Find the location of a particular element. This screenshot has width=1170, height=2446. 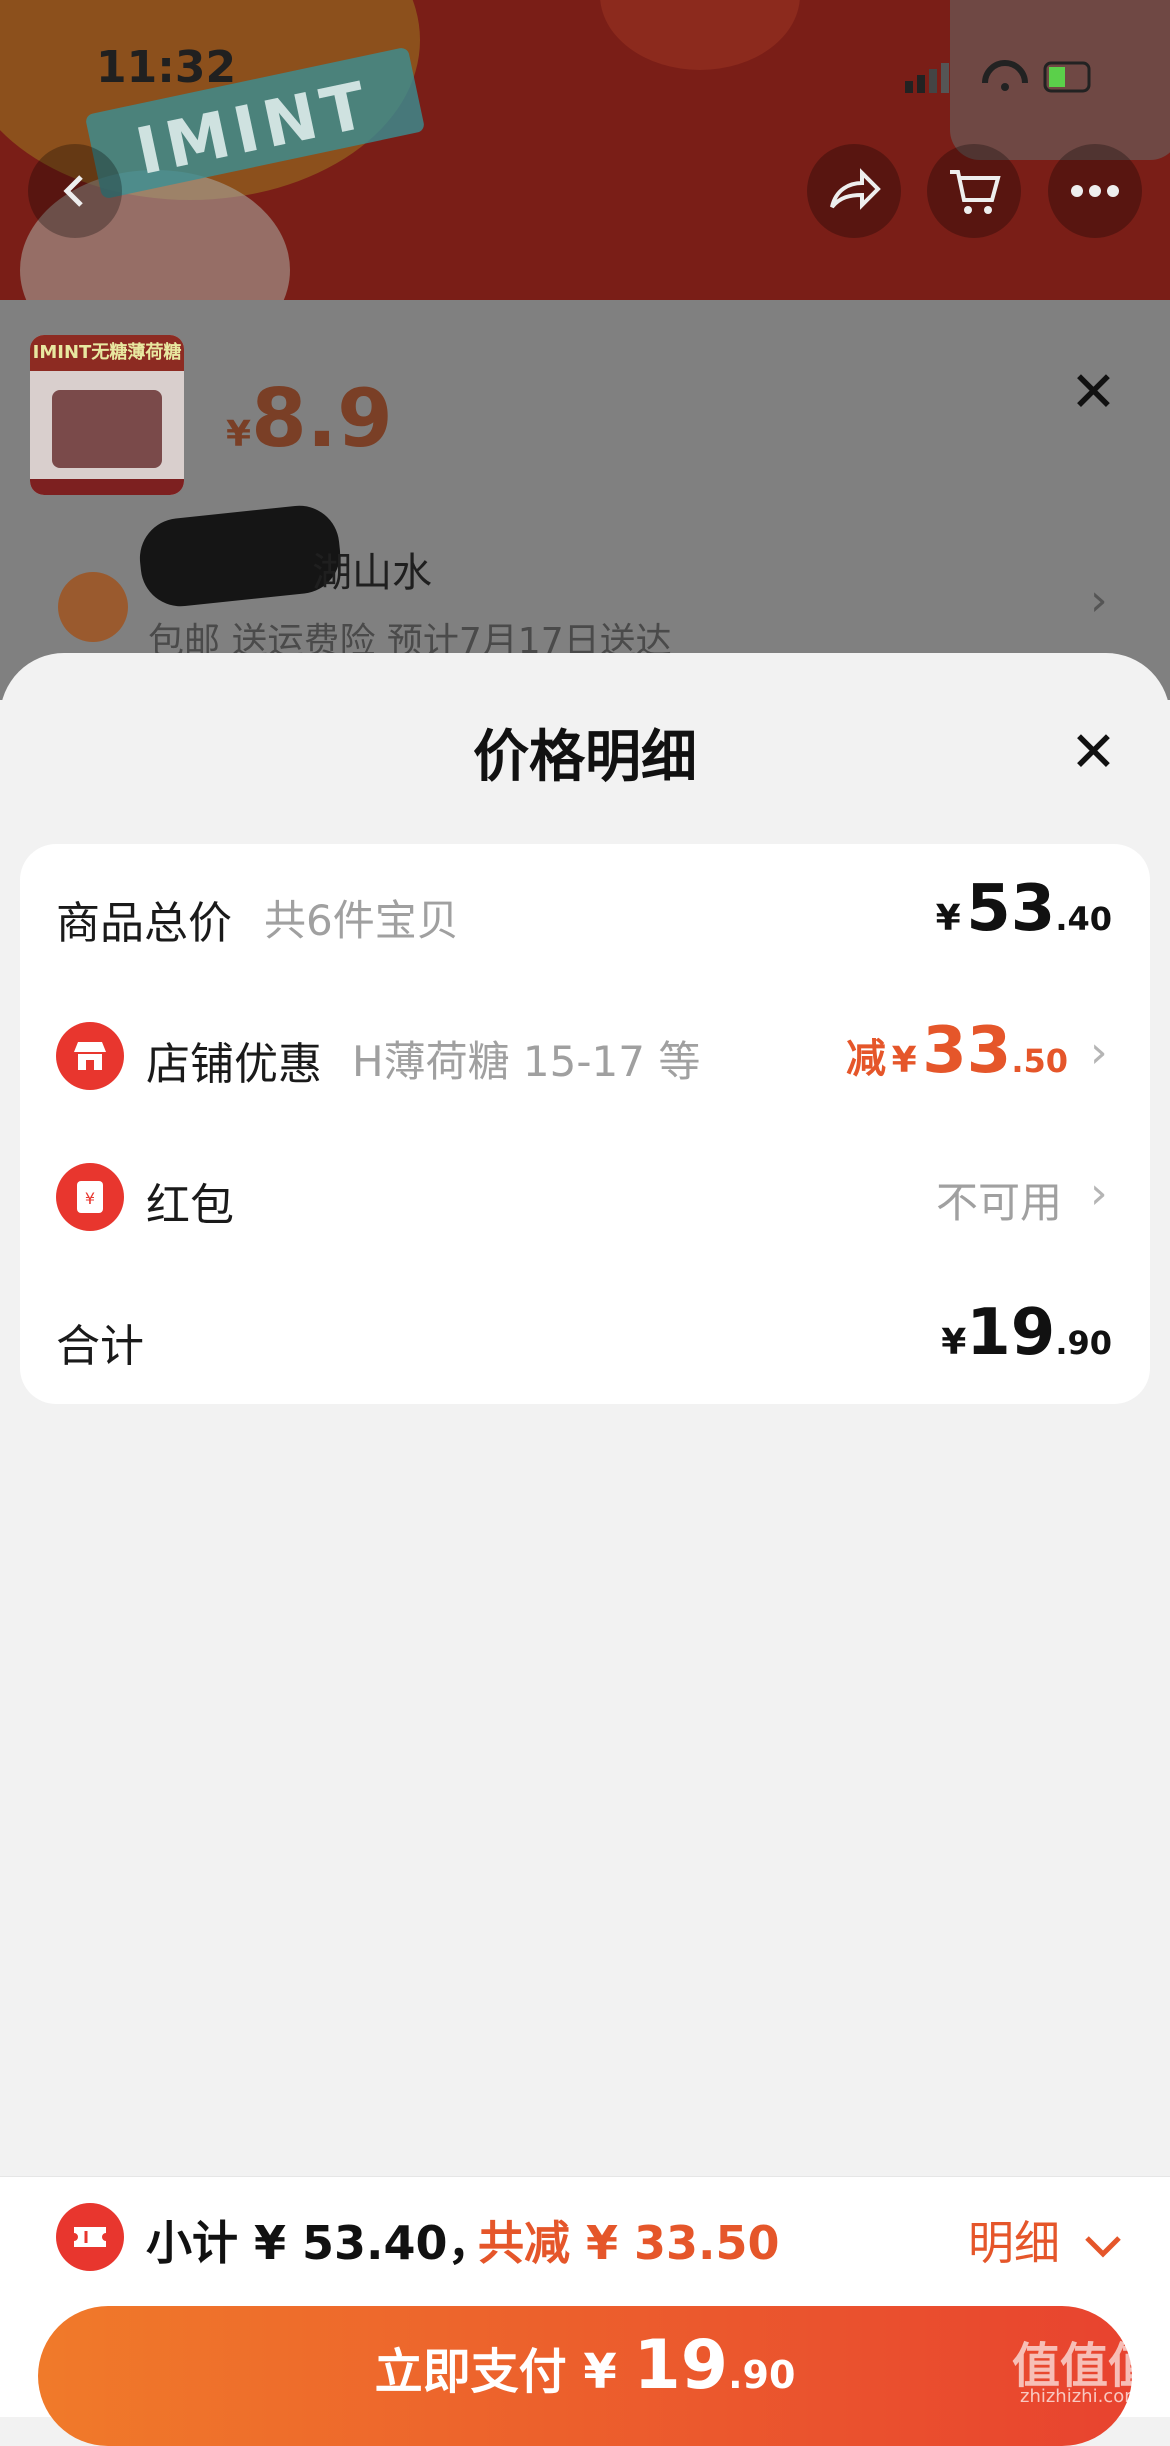

more-button is located at coordinates (1095, 191).